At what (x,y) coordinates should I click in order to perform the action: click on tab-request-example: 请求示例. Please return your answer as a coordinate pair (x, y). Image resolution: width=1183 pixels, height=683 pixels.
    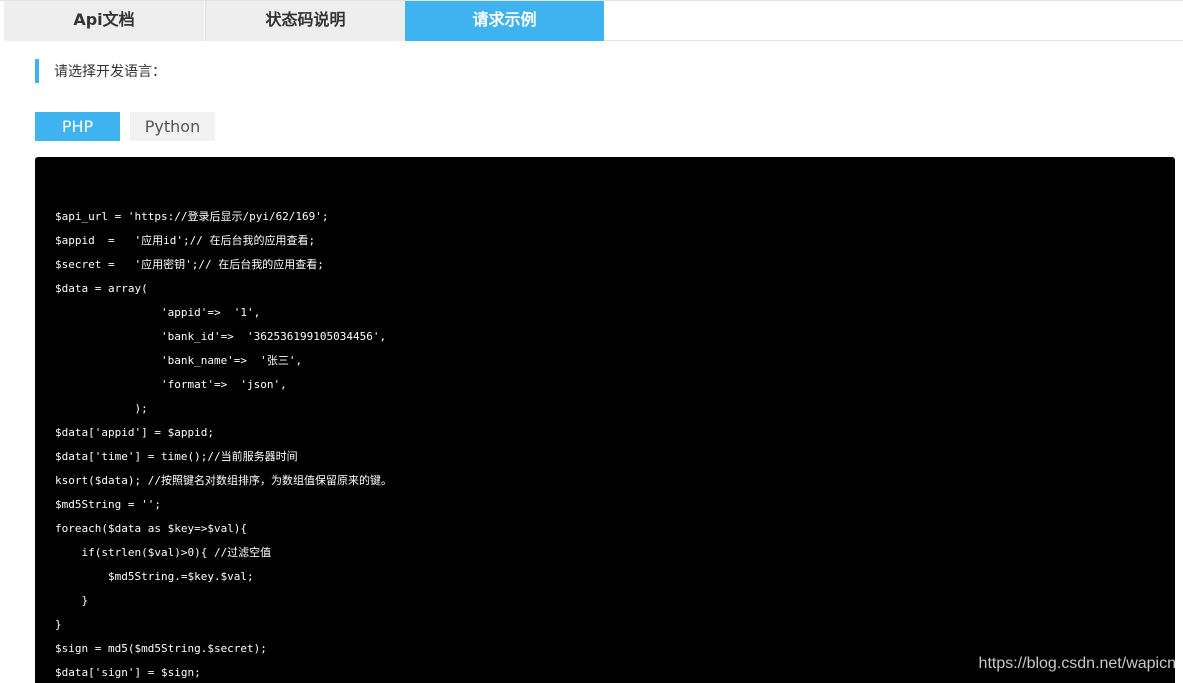
    Looking at the image, I should click on (504, 21).